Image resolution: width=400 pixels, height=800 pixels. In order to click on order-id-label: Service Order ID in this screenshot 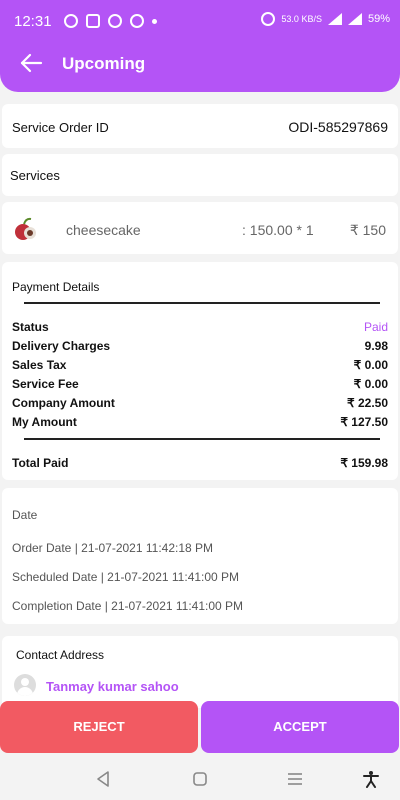, I will do `click(60, 127)`.